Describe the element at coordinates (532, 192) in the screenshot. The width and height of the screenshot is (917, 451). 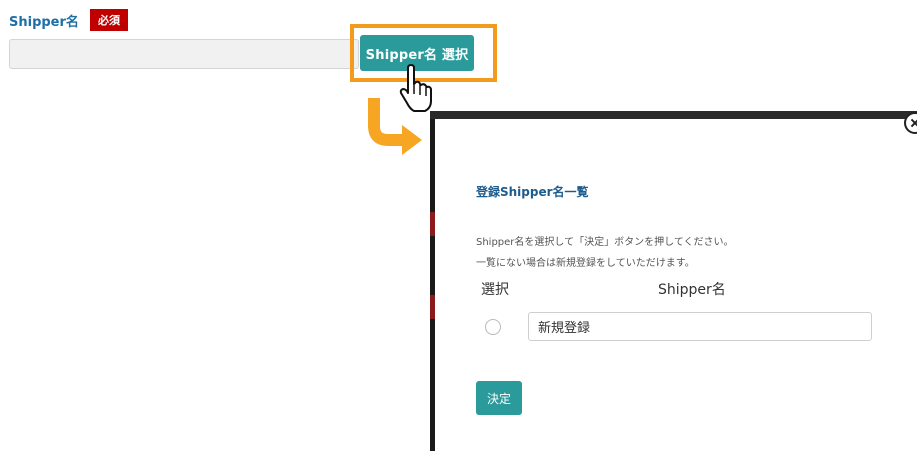
I see `modal-title: 登録Shipper名一覧` at that location.